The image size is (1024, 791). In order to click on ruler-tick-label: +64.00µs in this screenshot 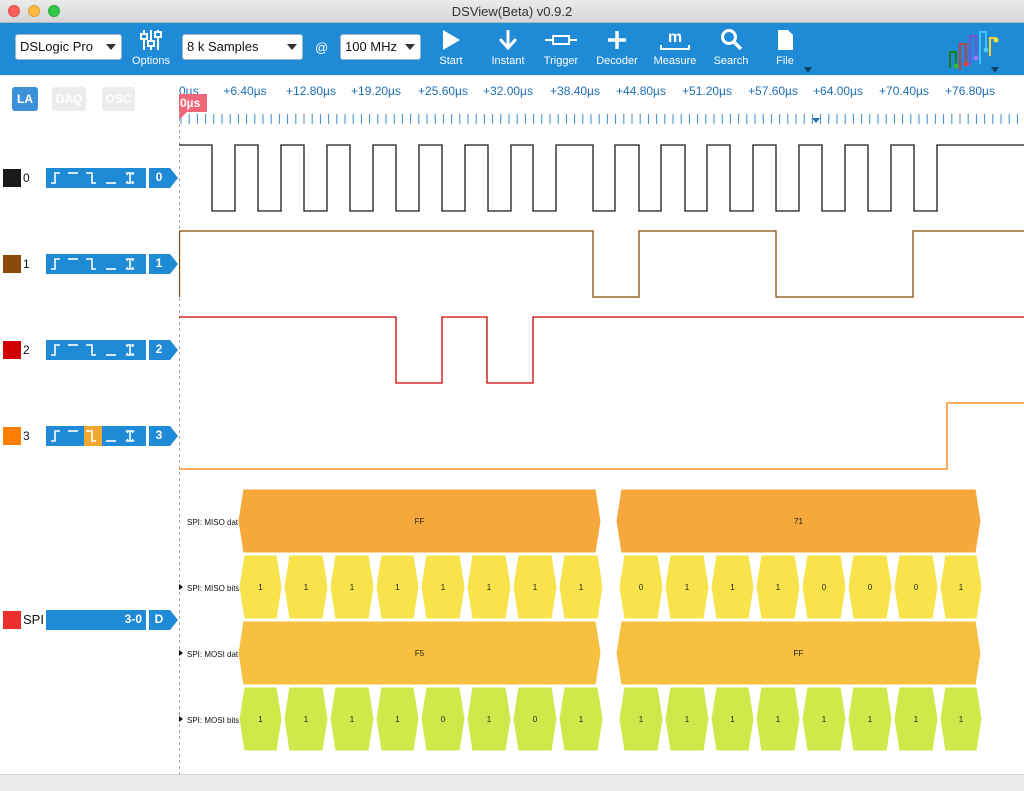, I will do `click(838, 91)`.